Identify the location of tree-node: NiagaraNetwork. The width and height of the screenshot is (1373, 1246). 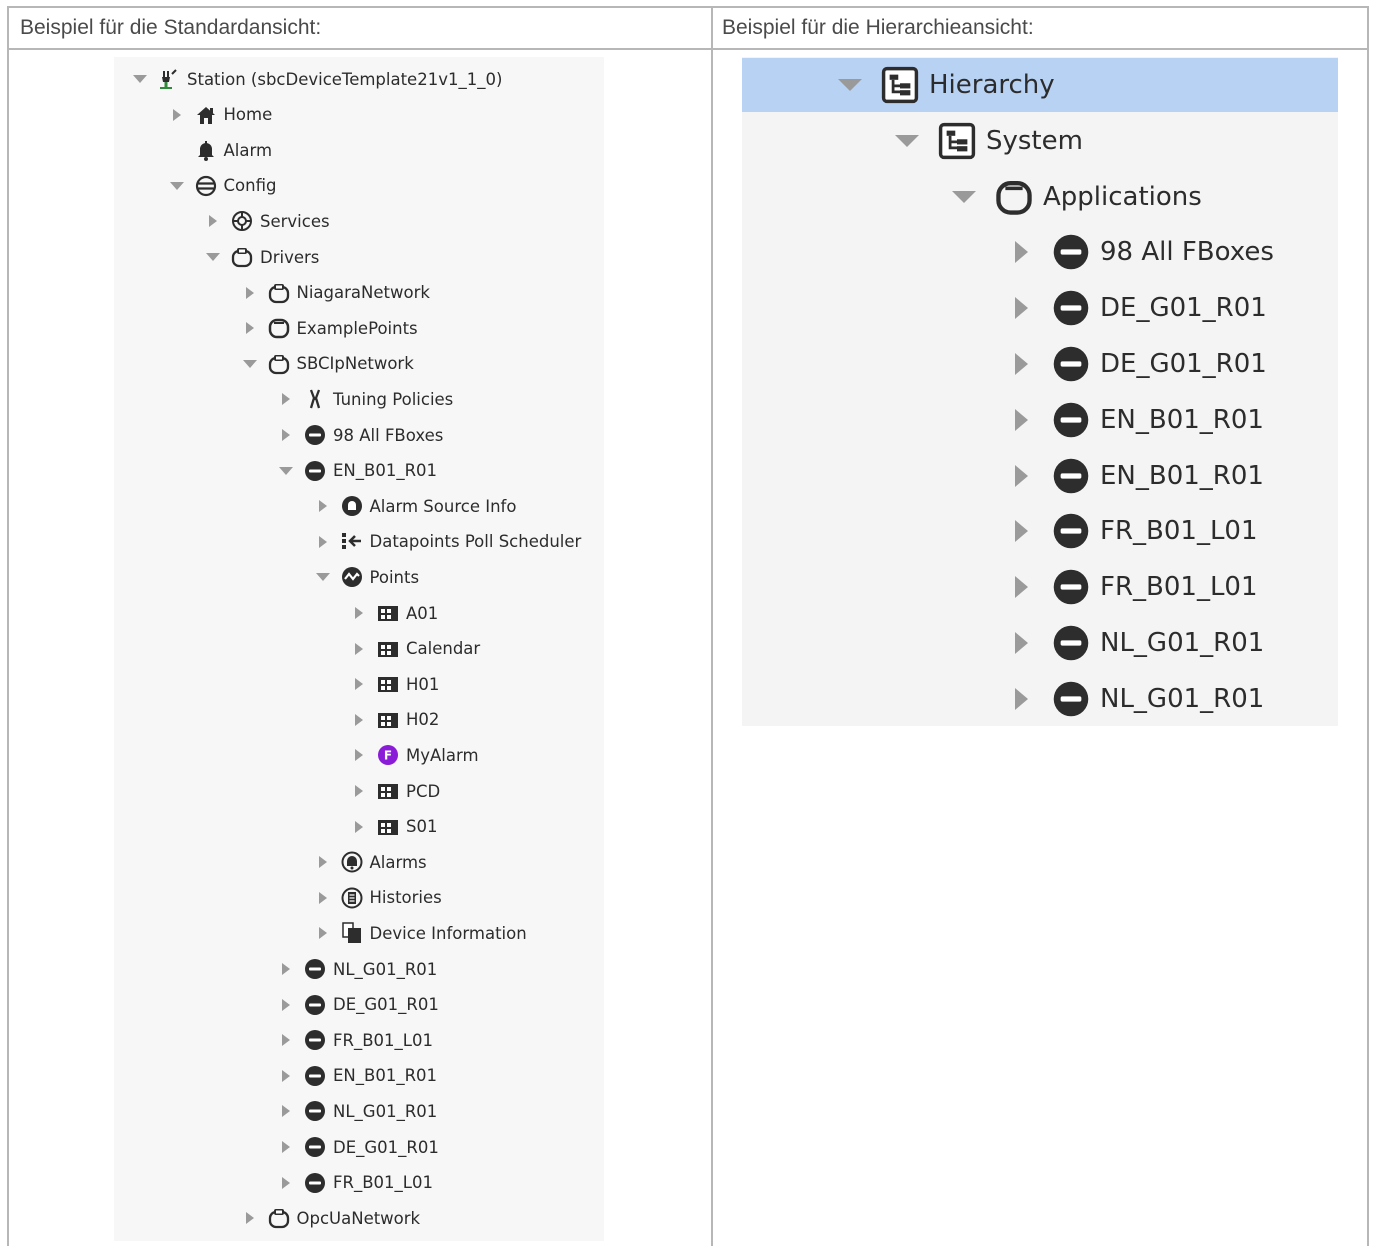
(334, 293).